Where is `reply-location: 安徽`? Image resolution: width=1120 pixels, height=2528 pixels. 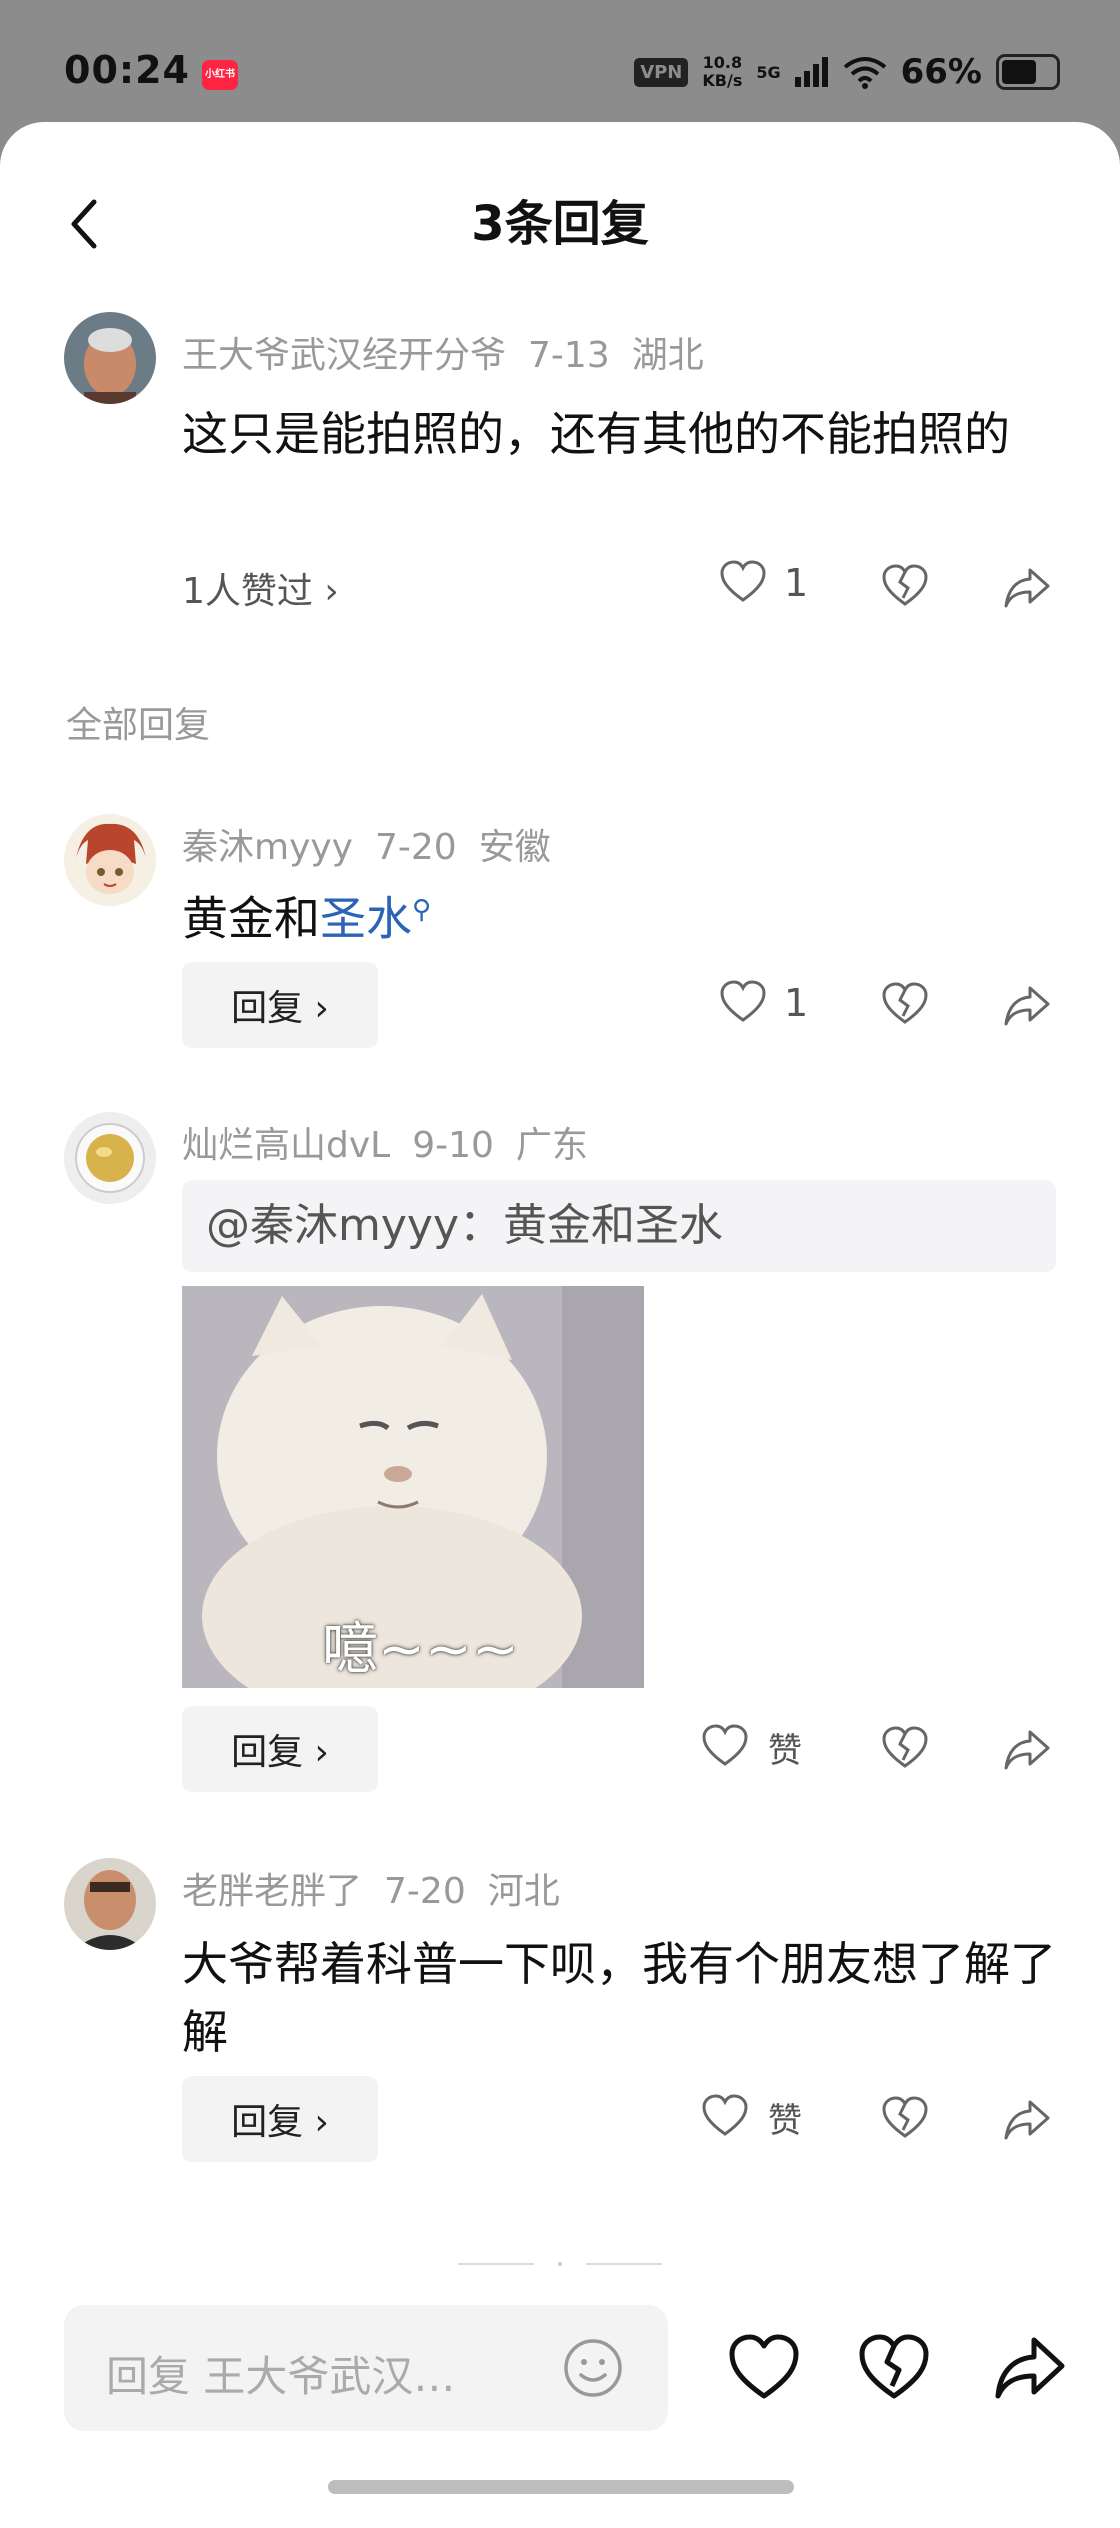
reply-location: 安徽 is located at coordinates (514, 847).